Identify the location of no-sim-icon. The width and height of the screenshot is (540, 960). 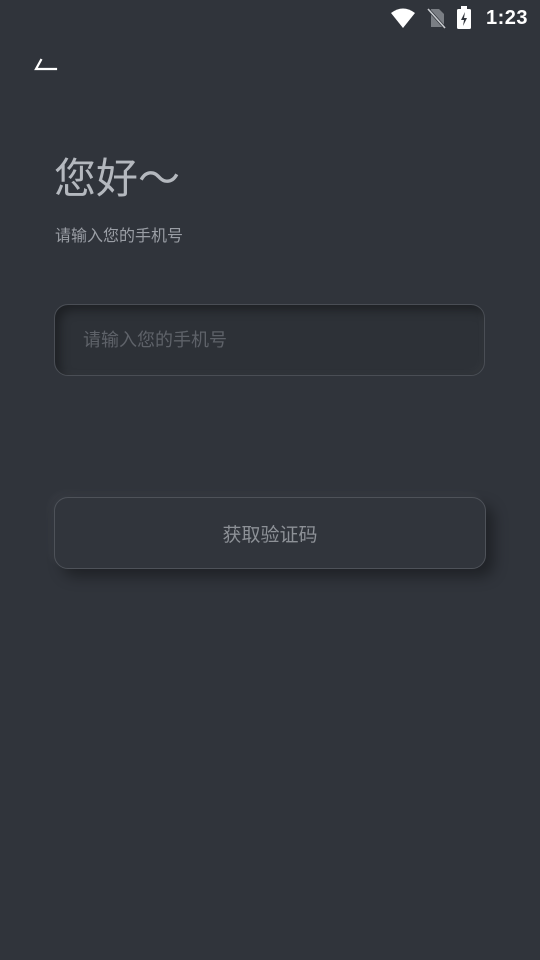
(436, 18).